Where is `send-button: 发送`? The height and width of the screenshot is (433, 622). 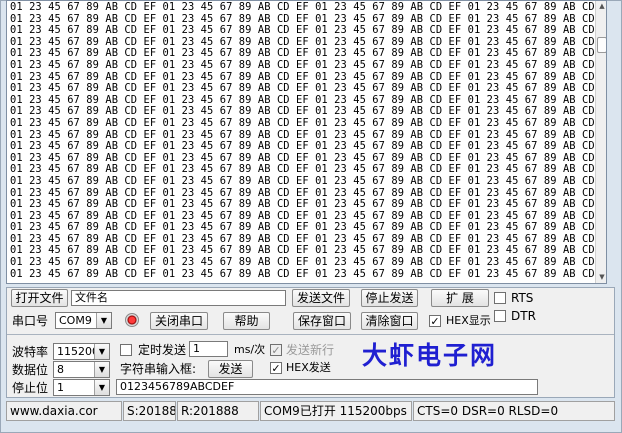 send-button: 发送 is located at coordinates (230, 369).